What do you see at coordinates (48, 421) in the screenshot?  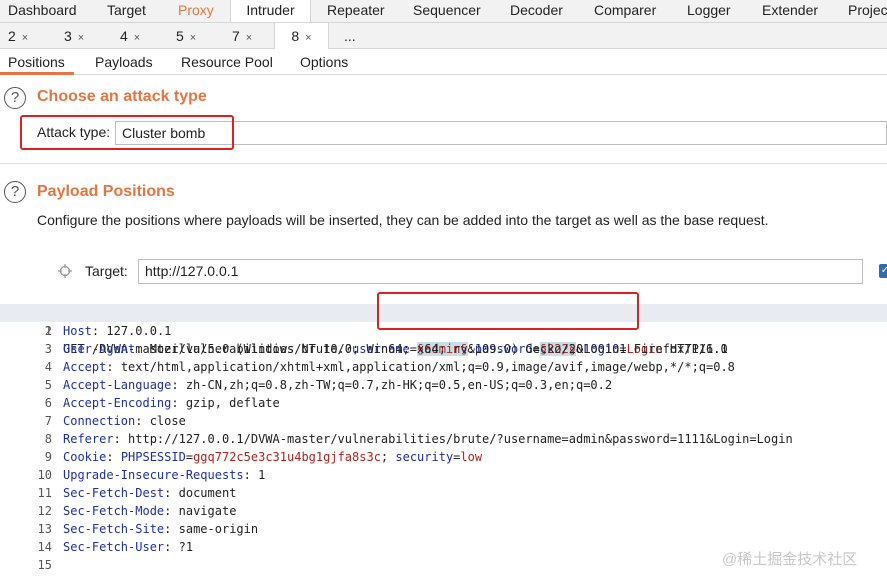 I see `line-number: 7` at bounding box center [48, 421].